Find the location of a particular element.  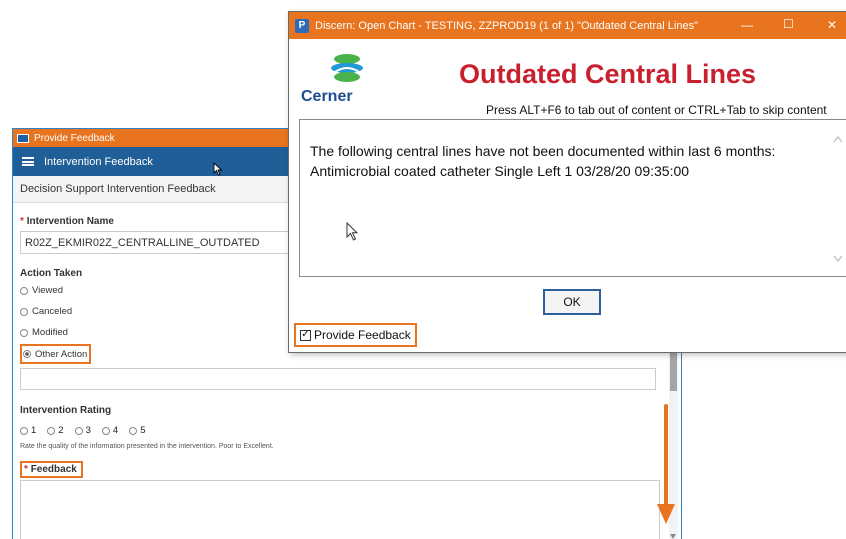

header-title: Intervention Feedback is located at coordinates (98, 161).